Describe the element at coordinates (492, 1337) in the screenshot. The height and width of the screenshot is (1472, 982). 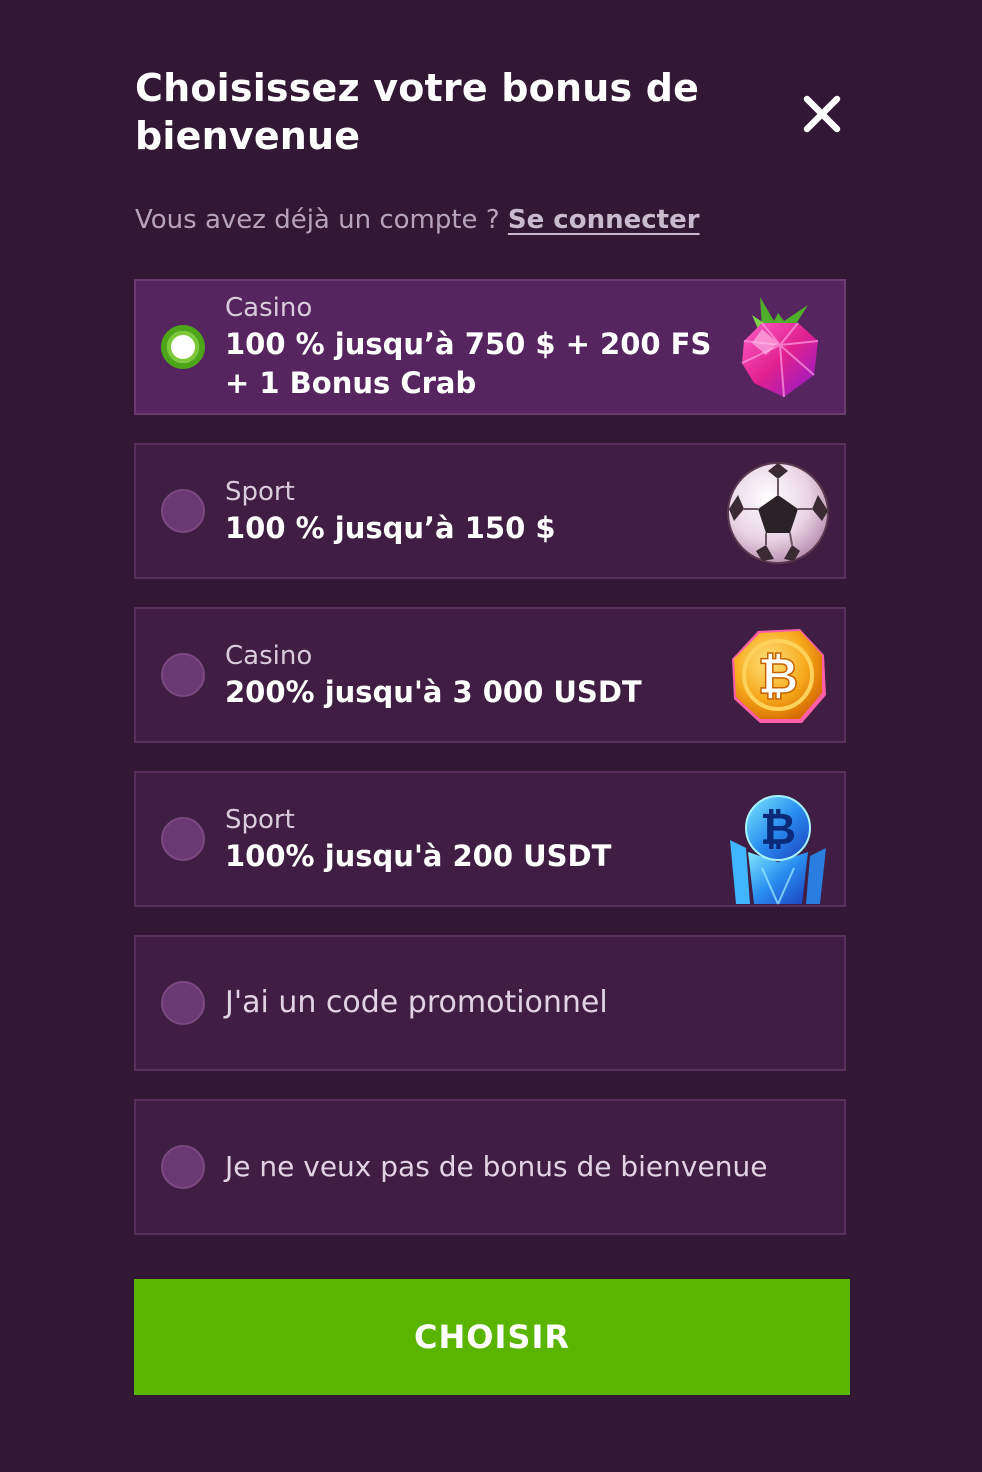
I see `choose-button: CHOISIR` at that location.